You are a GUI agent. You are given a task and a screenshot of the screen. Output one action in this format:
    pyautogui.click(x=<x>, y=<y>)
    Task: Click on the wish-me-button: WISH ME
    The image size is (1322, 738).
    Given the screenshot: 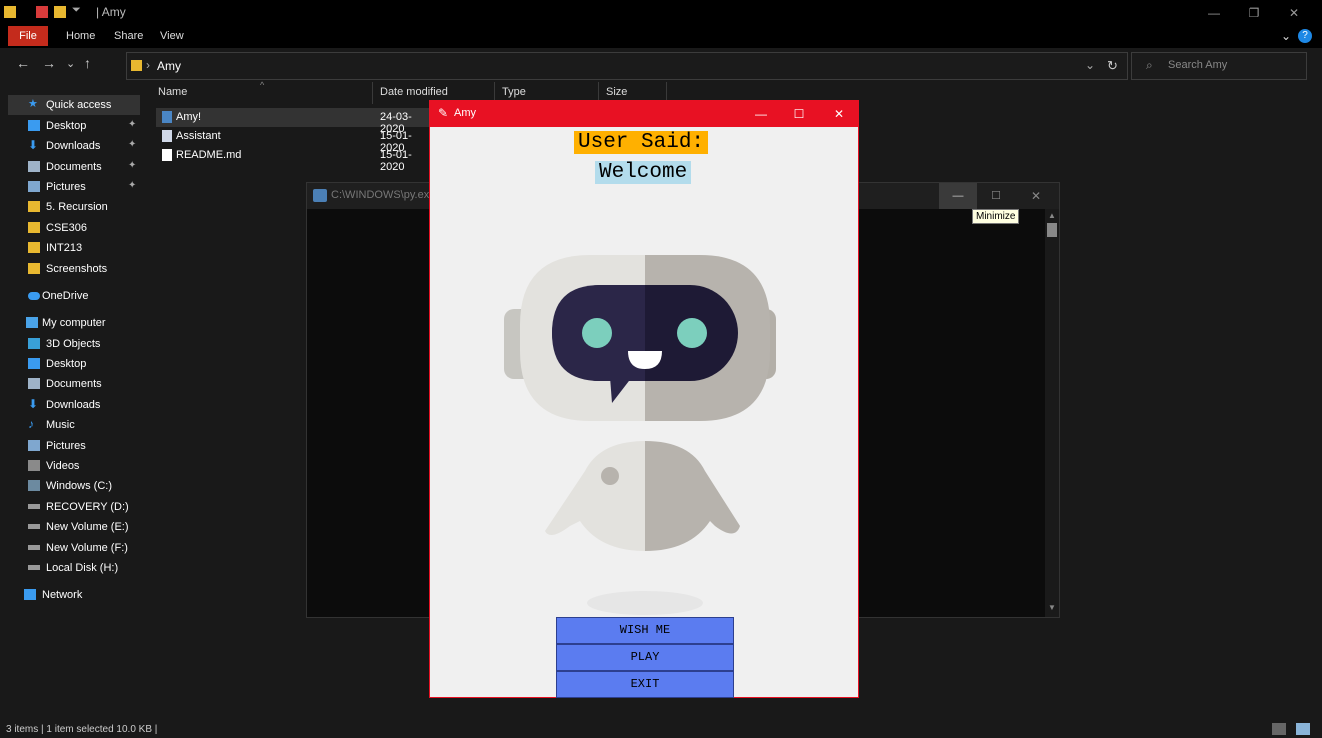 What is the action you would take?
    pyautogui.click(x=645, y=630)
    